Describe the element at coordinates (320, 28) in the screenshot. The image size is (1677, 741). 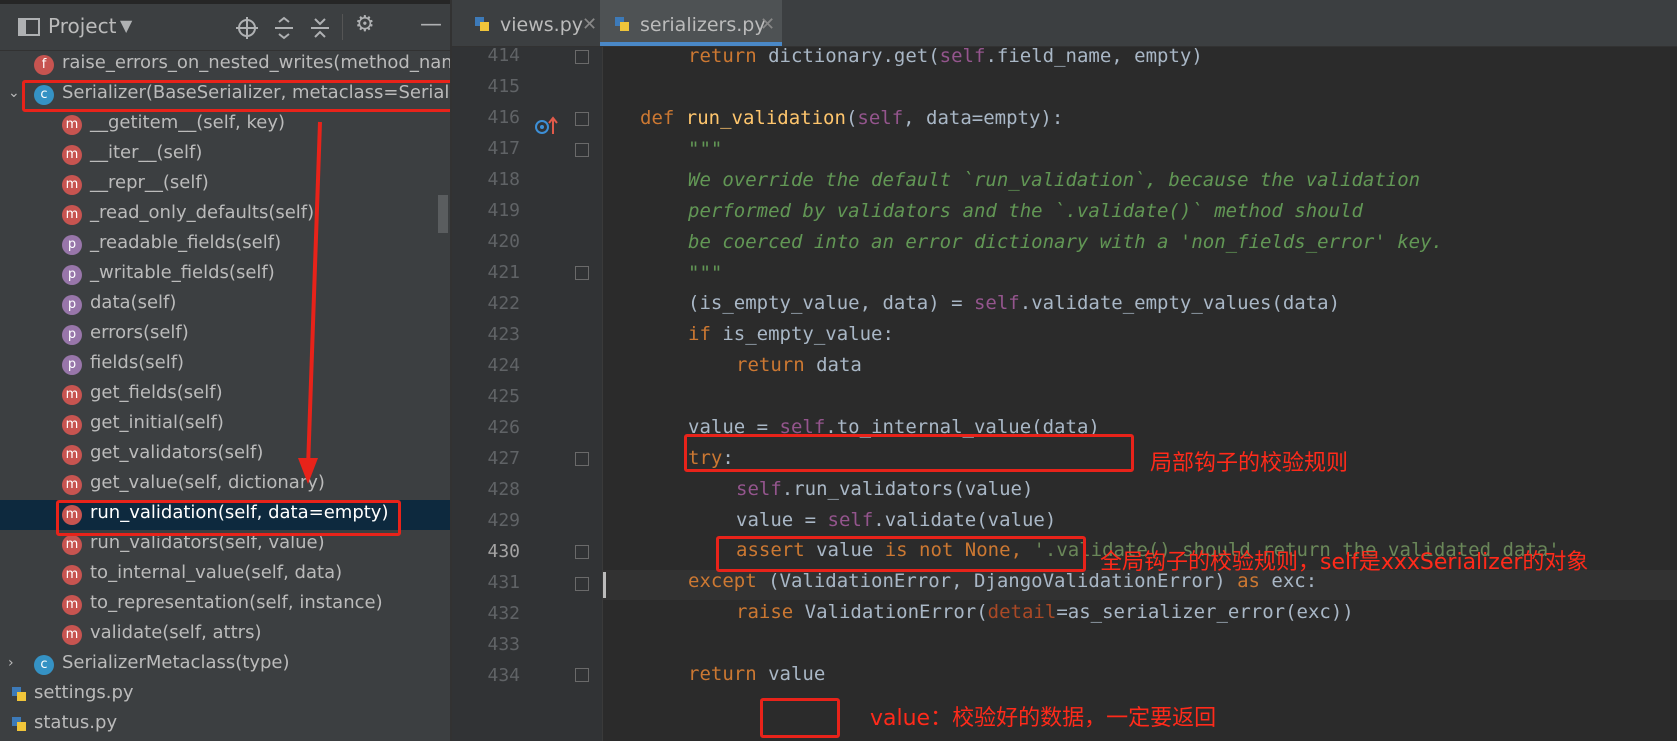
I see `collapse-all-icon` at that location.